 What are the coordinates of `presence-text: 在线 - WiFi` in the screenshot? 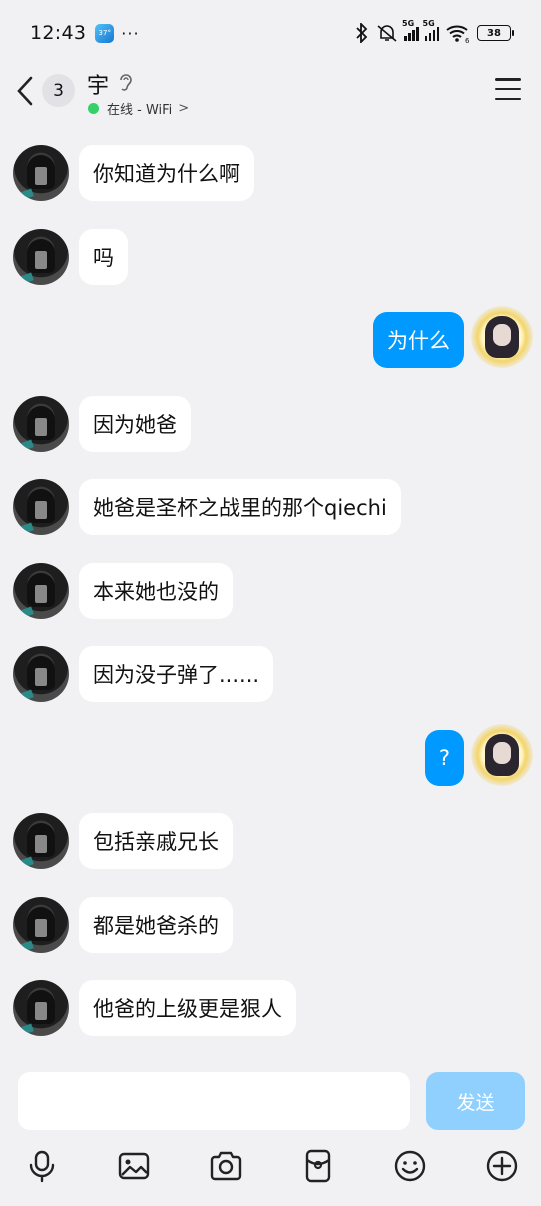 It's located at (140, 110).